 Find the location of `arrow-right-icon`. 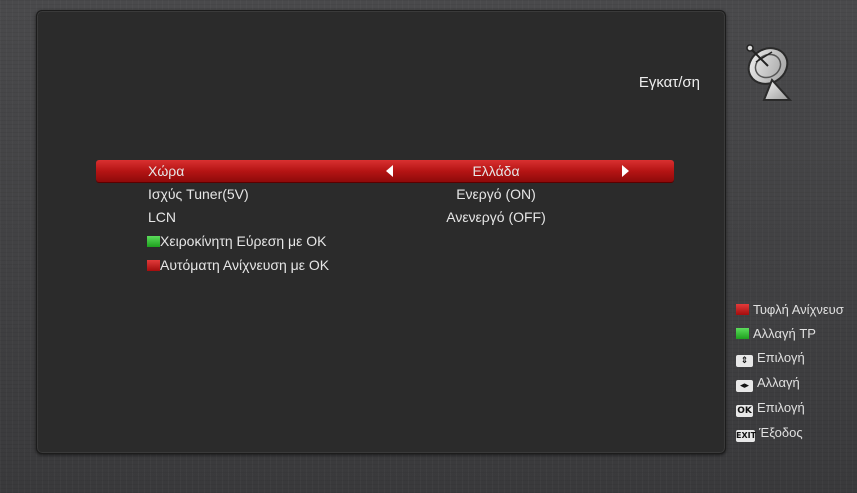

arrow-right-icon is located at coordinates (625, 171).